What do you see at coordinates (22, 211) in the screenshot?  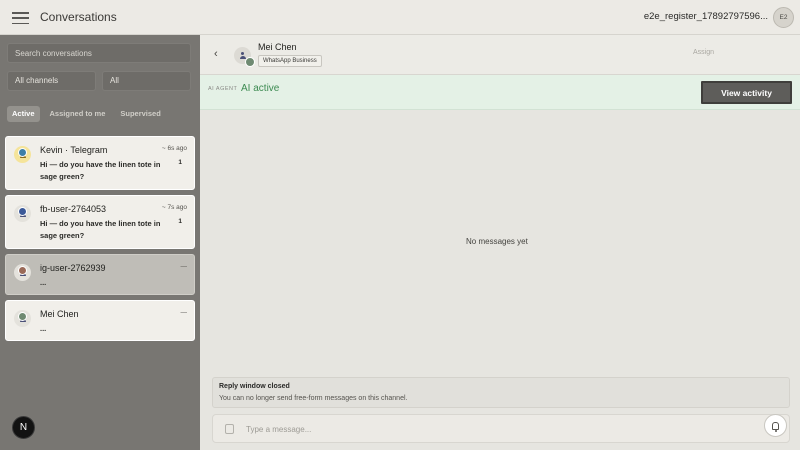 I see `facebook-icon` at bounding box center [22, 211].